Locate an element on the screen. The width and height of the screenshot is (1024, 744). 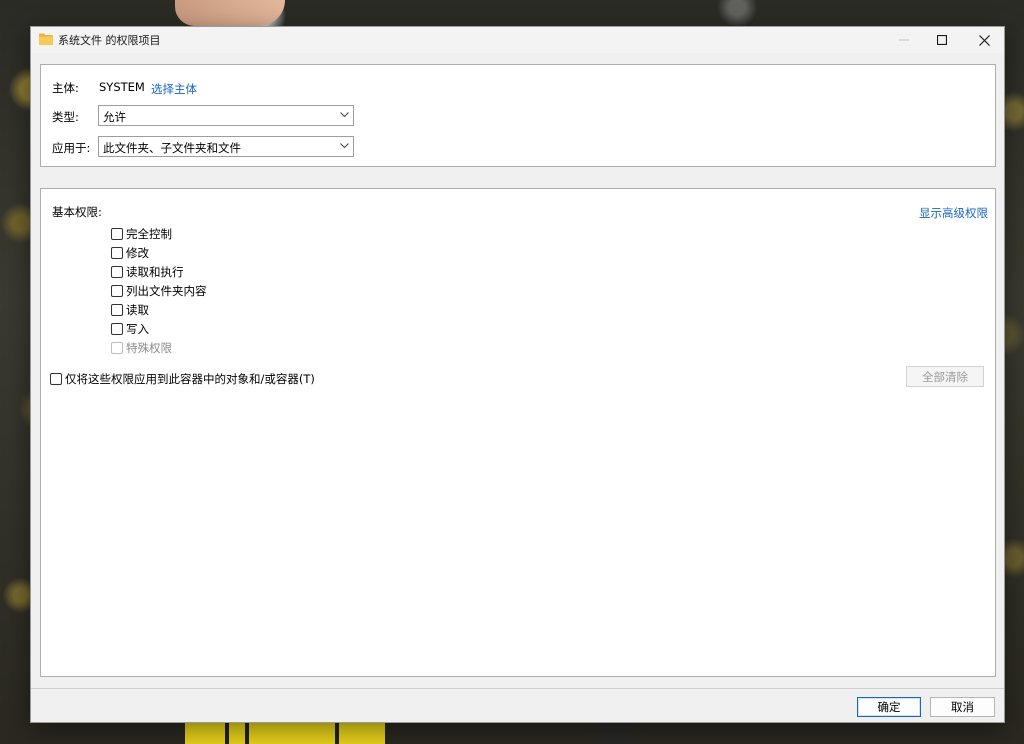
basic-permissions-heading: 基本权限: is located at coordinates (77, 212).